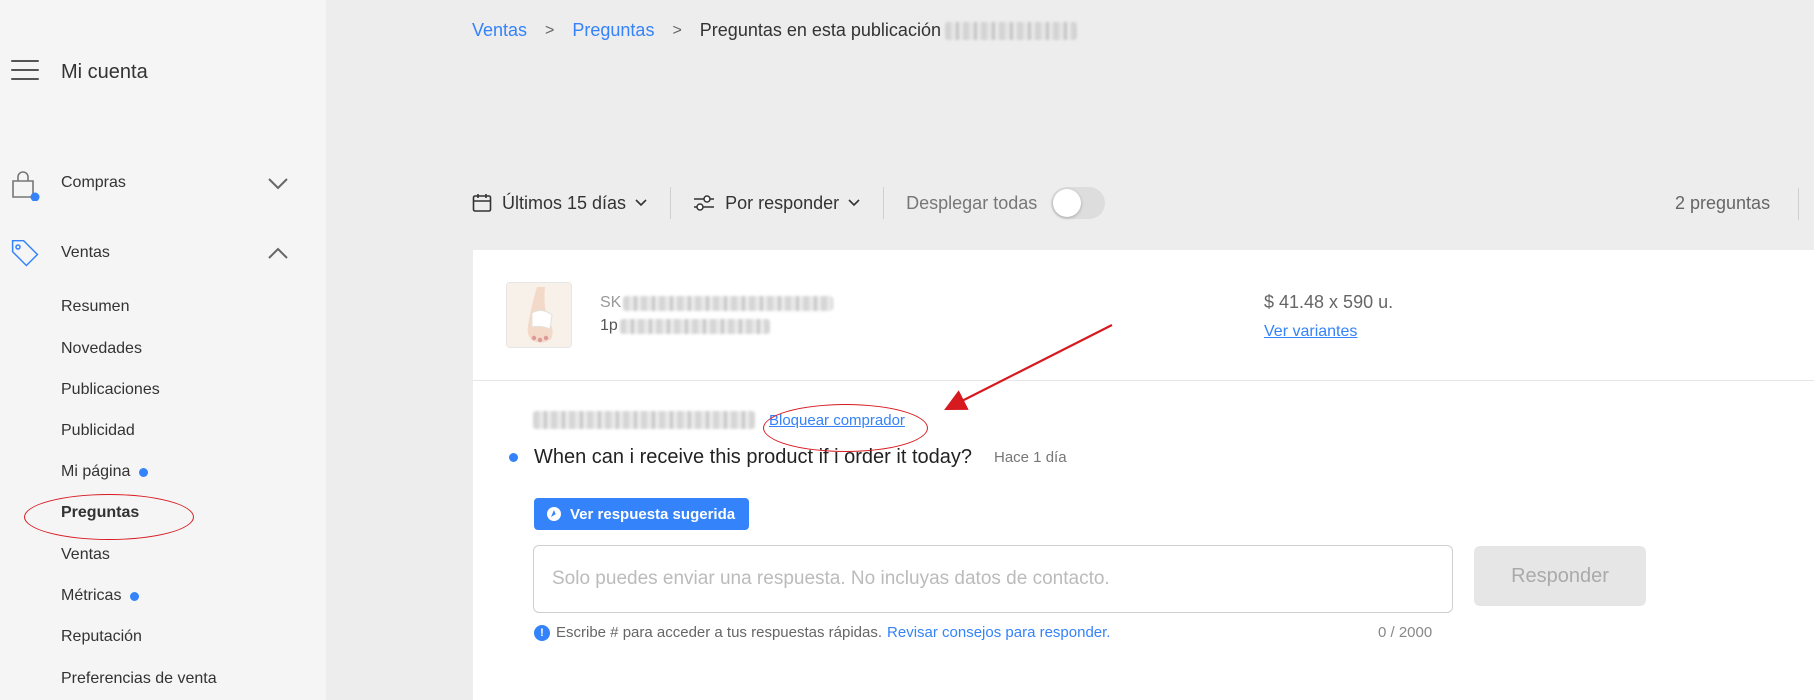  I want to click on sidebar-item-label: Publicaciones, so click(110, 389).